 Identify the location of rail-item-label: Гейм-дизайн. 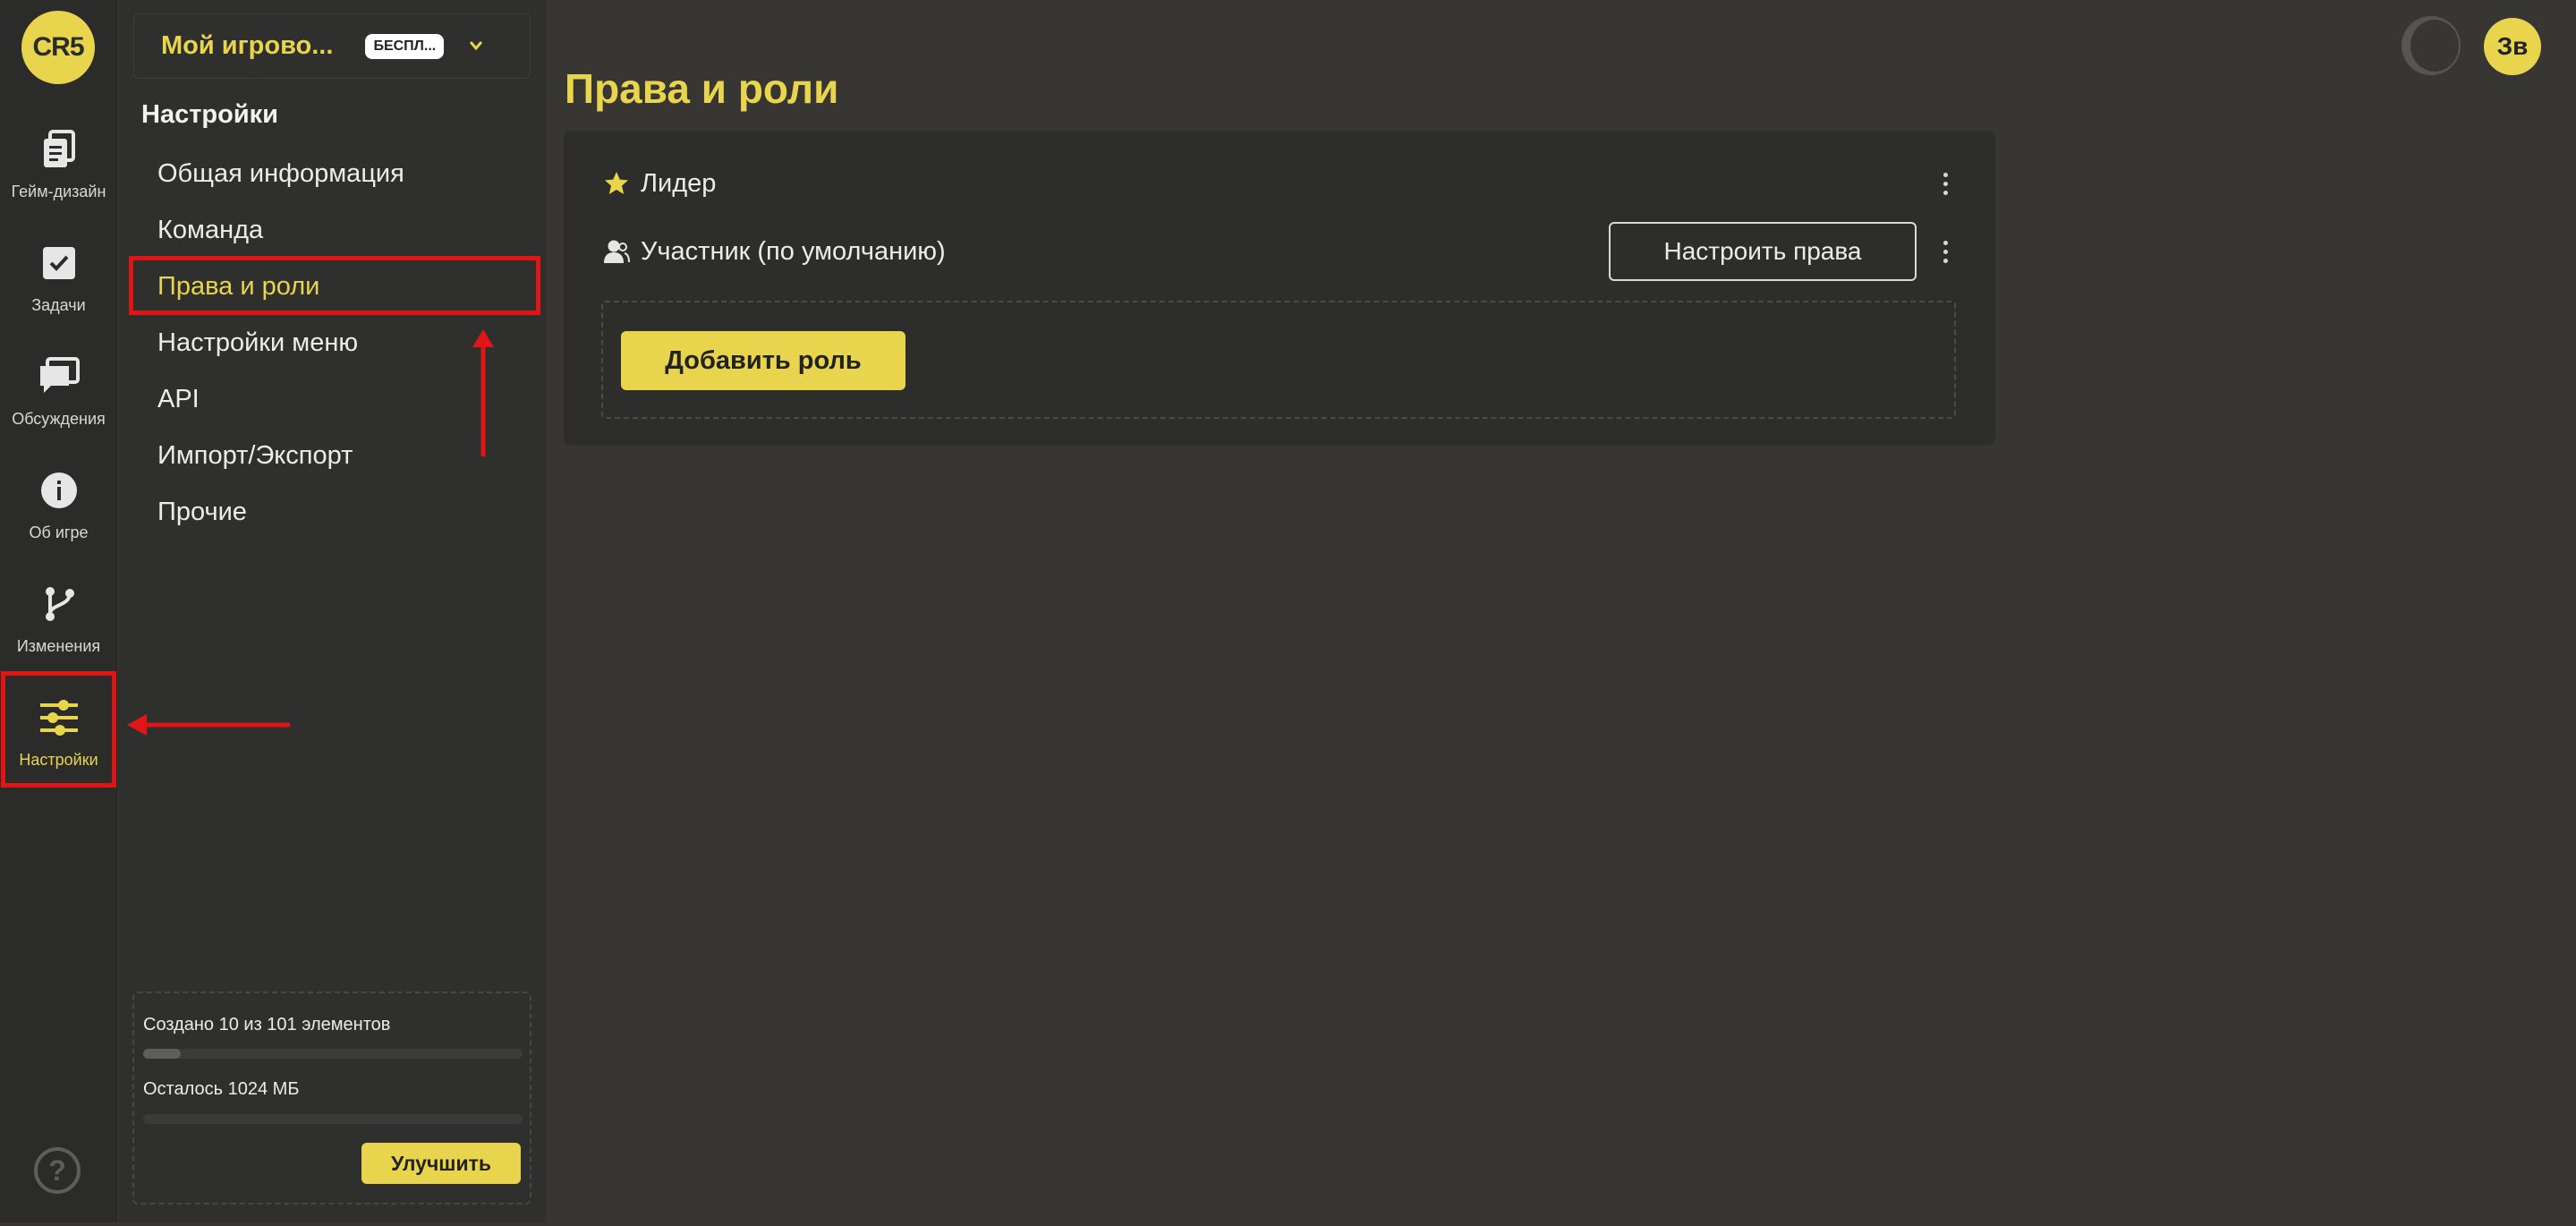
(58, 191).